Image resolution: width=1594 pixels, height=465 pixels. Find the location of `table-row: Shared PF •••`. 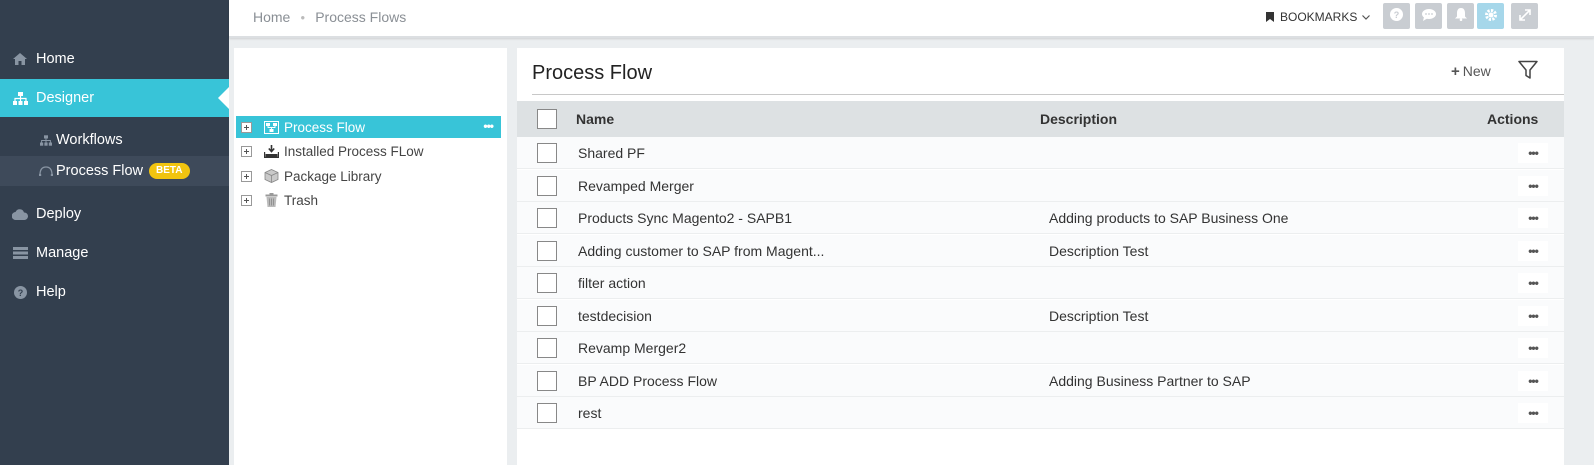

table-row: Shared PF ••• is located at coordinates (1040, 153).